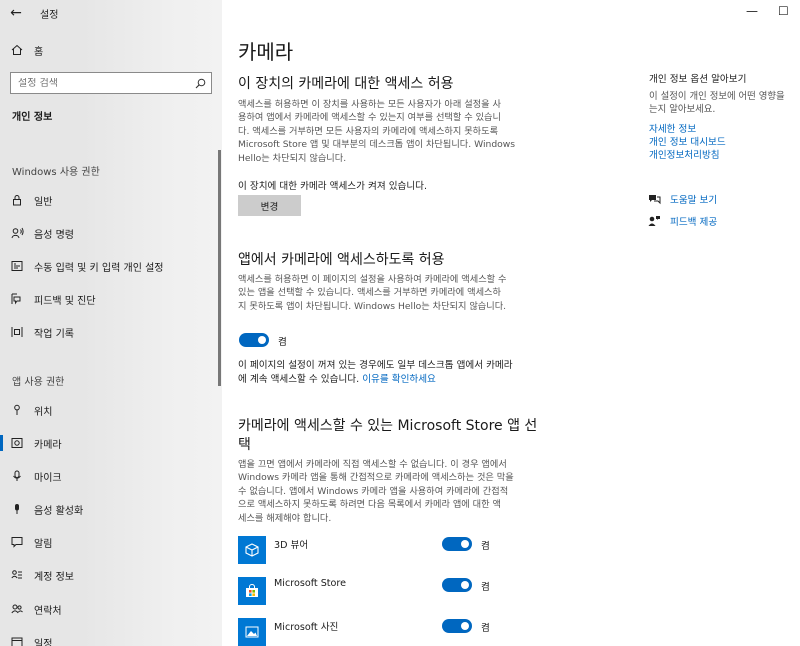  What do you see at coordinates (48, 445) in the screenshot?
I see `sidebar-item-label: 카메라` at bounding box center [48, 445].